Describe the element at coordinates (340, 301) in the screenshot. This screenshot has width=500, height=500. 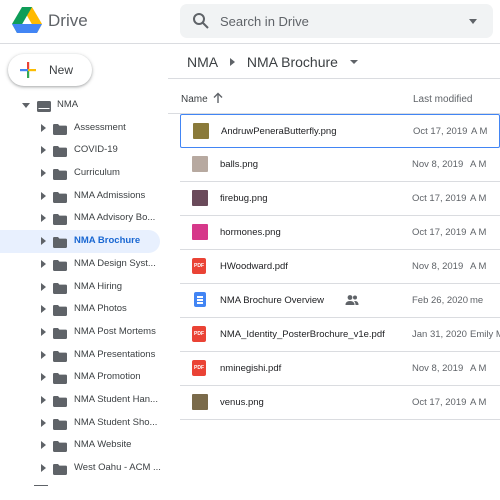
I see `file-row: NMA Brochure Overview Feb 26, 2020 me` at that location.